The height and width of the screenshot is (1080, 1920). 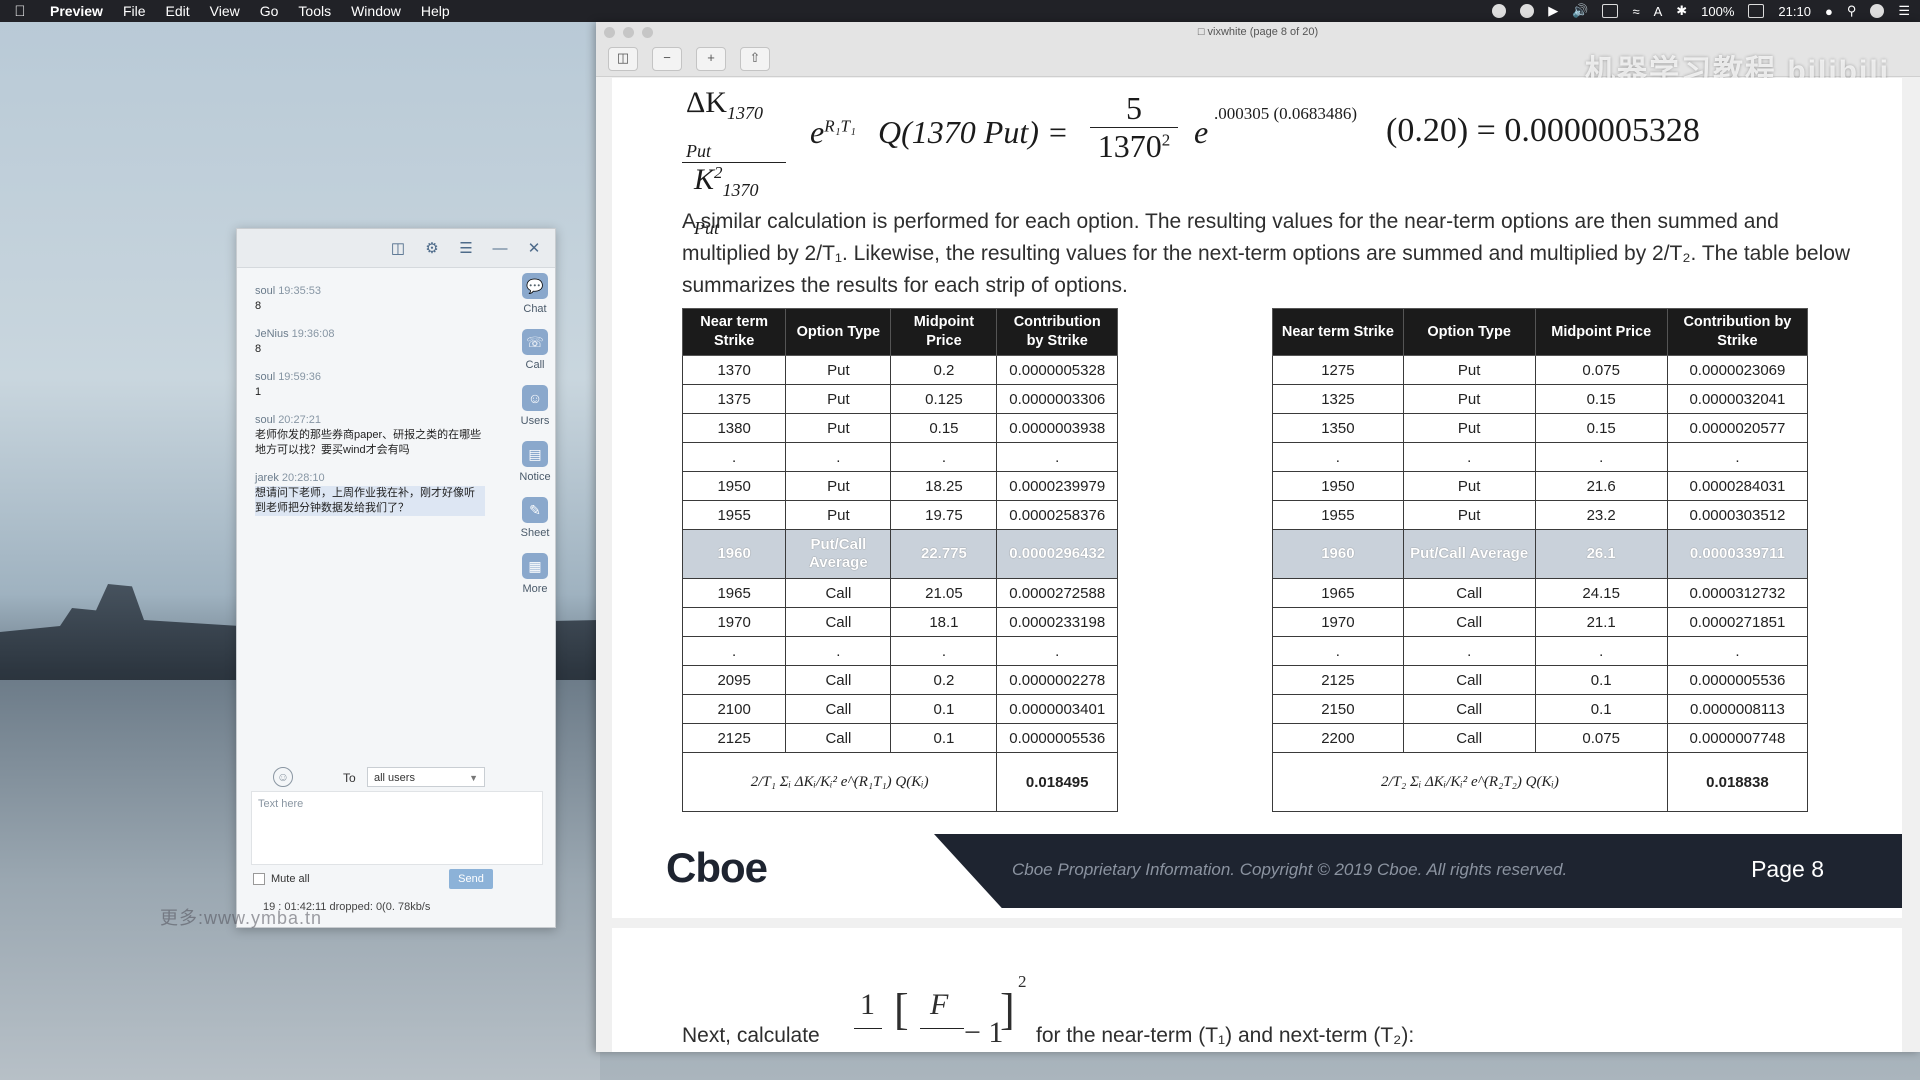 I want to click on menu-go: Go, so click(x=269, y=11).